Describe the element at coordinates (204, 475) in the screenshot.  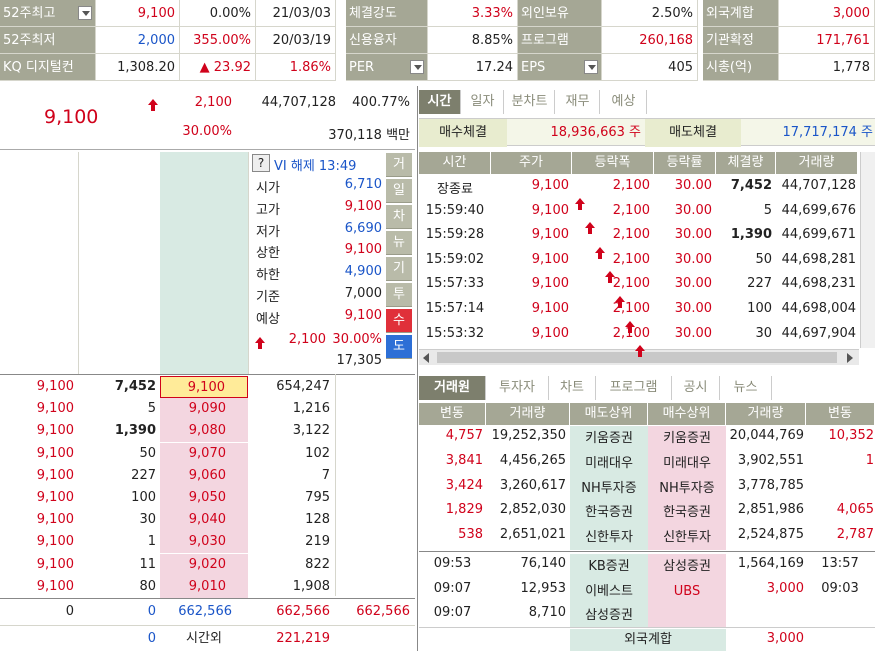
I see `bid-price: 9,060` at that location.